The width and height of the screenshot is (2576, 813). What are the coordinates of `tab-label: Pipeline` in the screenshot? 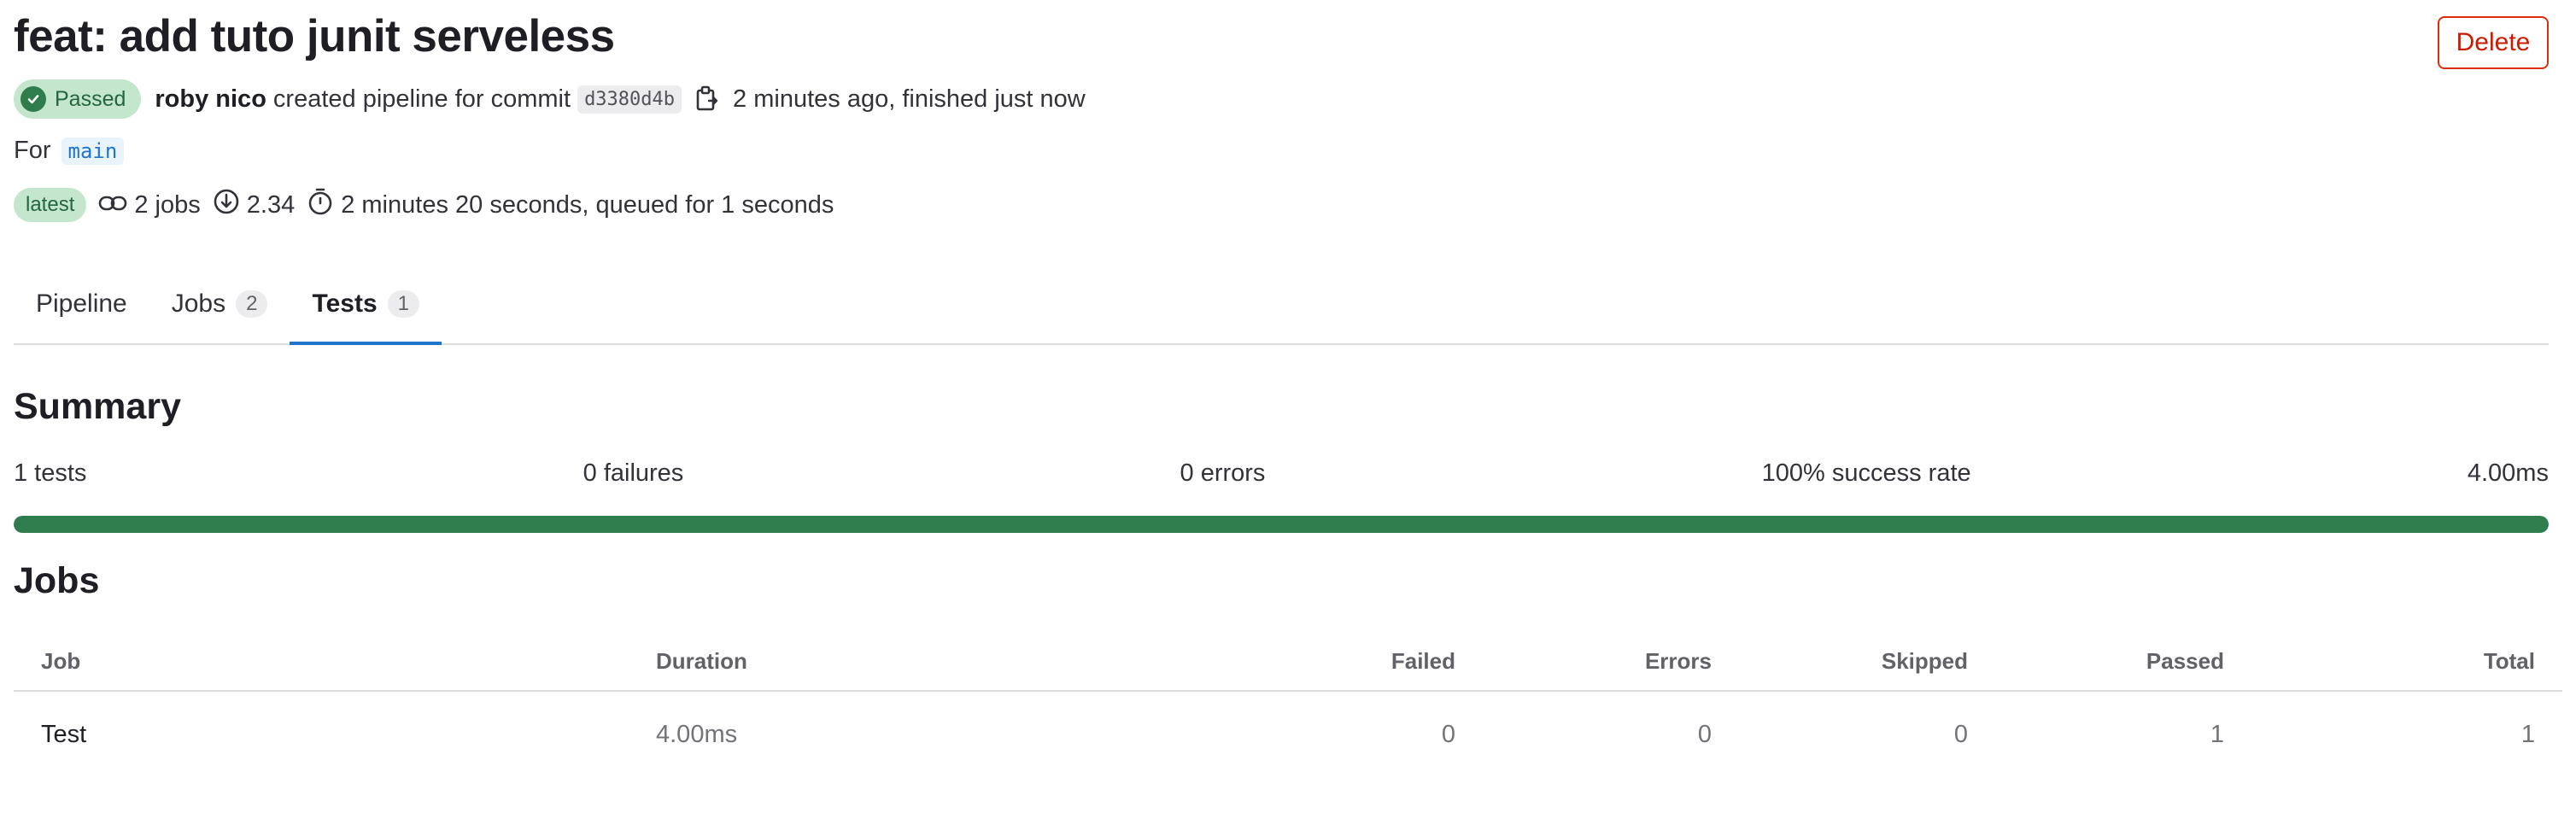 It's located at (81, 304).